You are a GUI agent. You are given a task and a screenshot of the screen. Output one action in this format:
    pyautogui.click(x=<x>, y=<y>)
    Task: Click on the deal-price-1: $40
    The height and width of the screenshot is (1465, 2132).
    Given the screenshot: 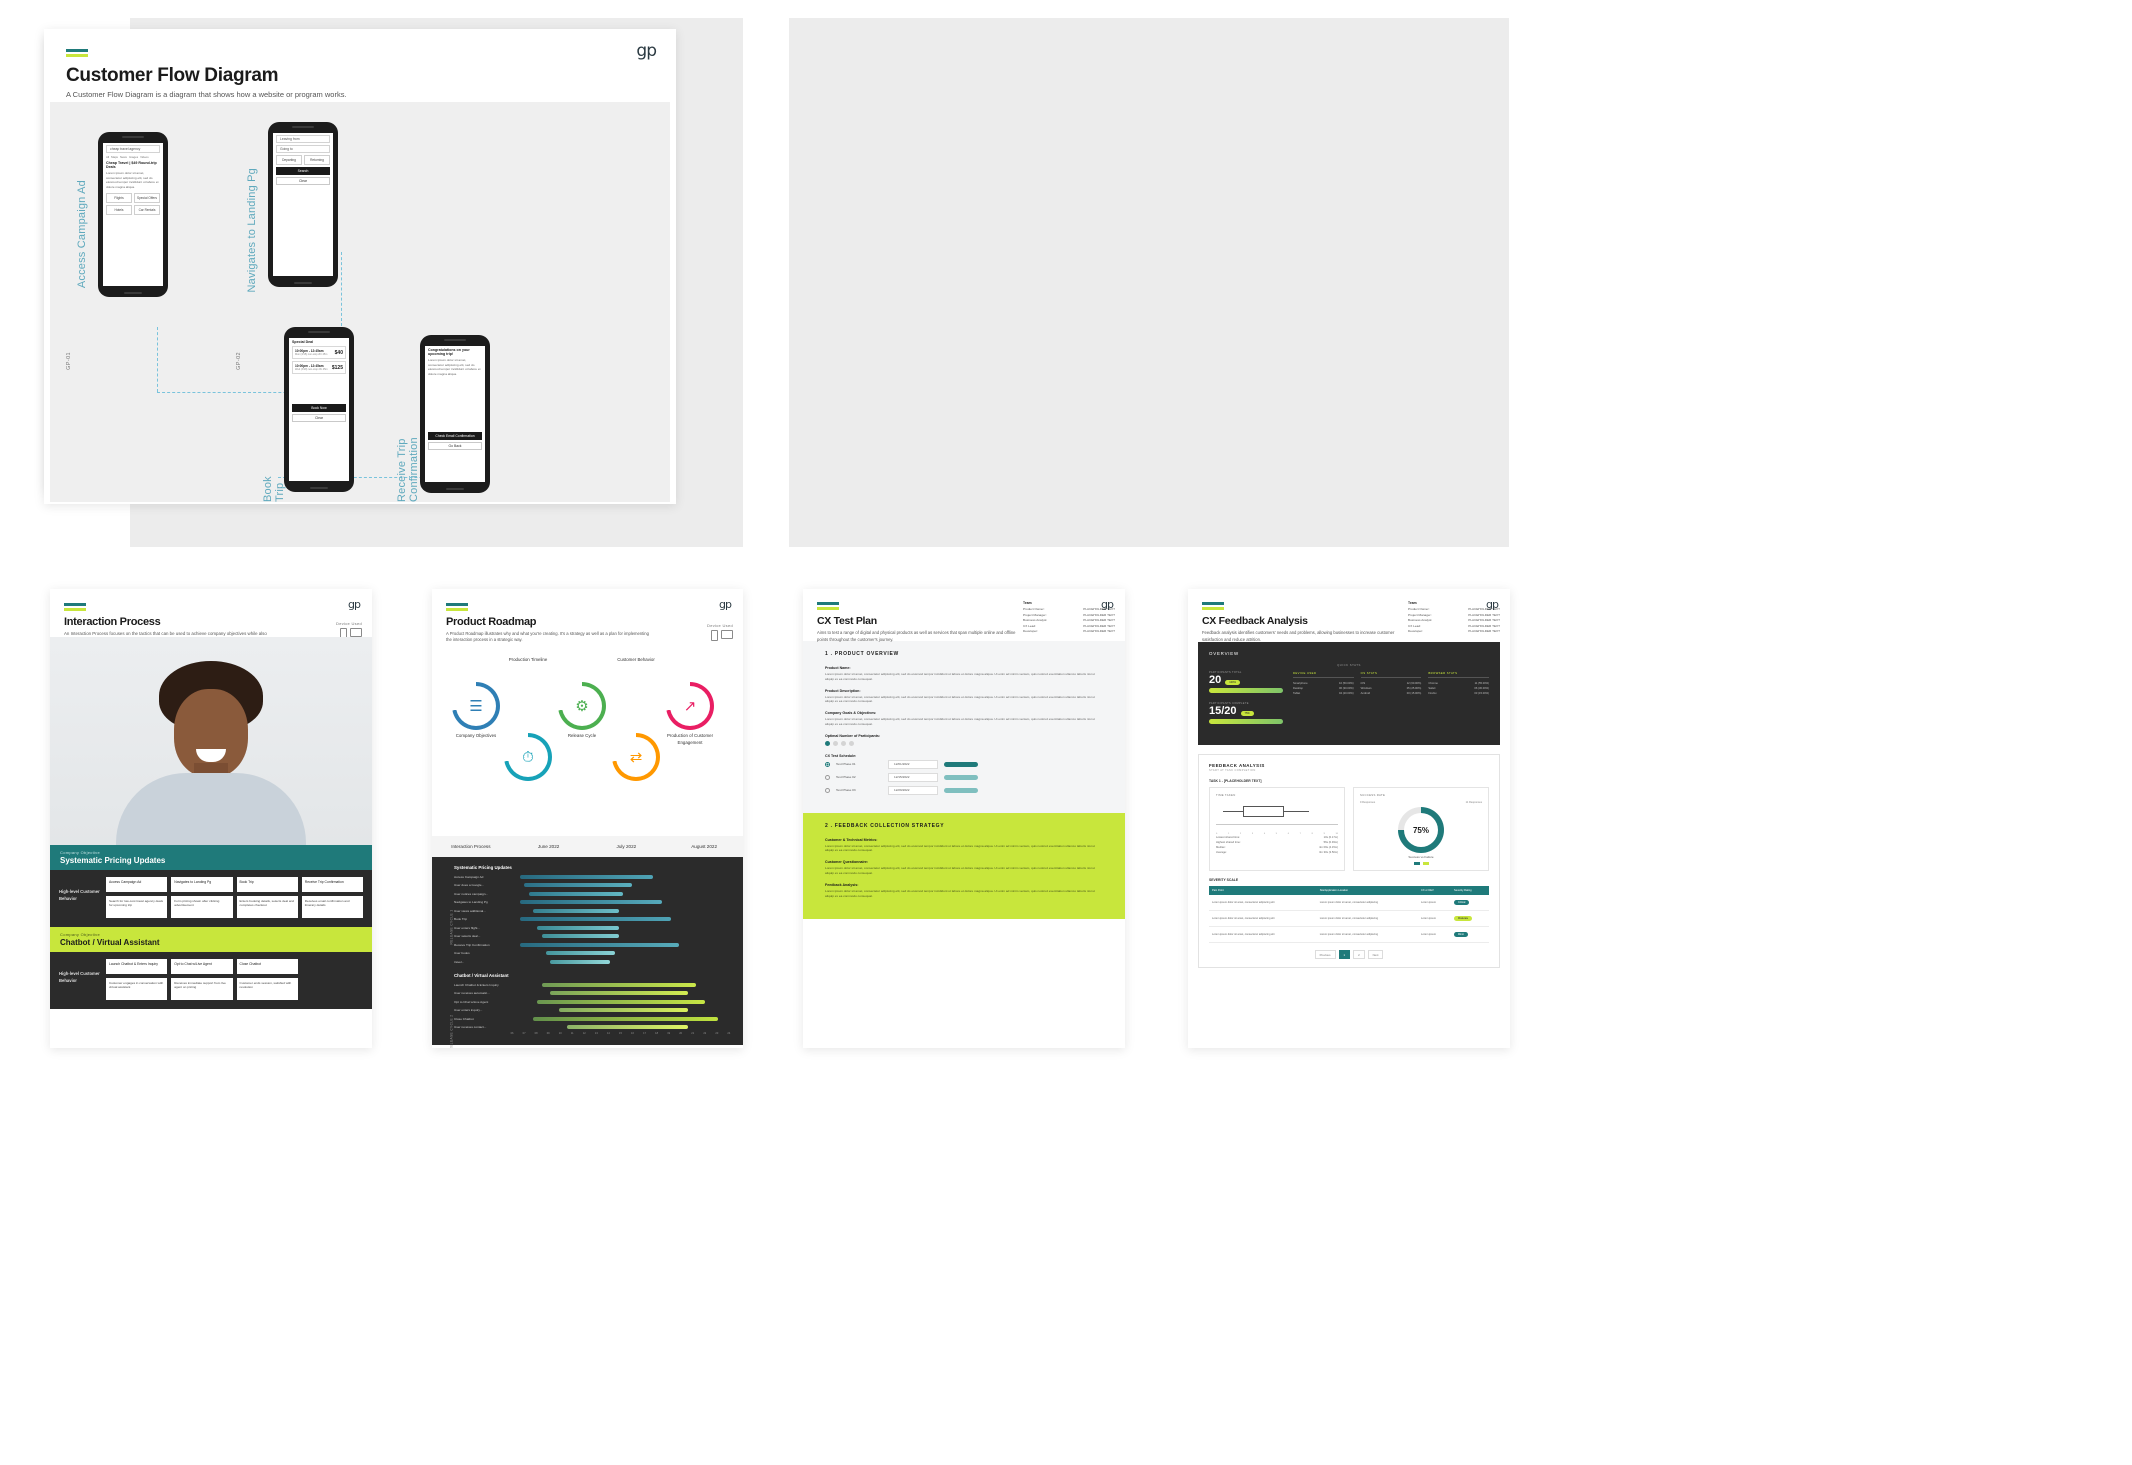 What is the action you would take?
    pyautogui.click(x=338, y=352)
    